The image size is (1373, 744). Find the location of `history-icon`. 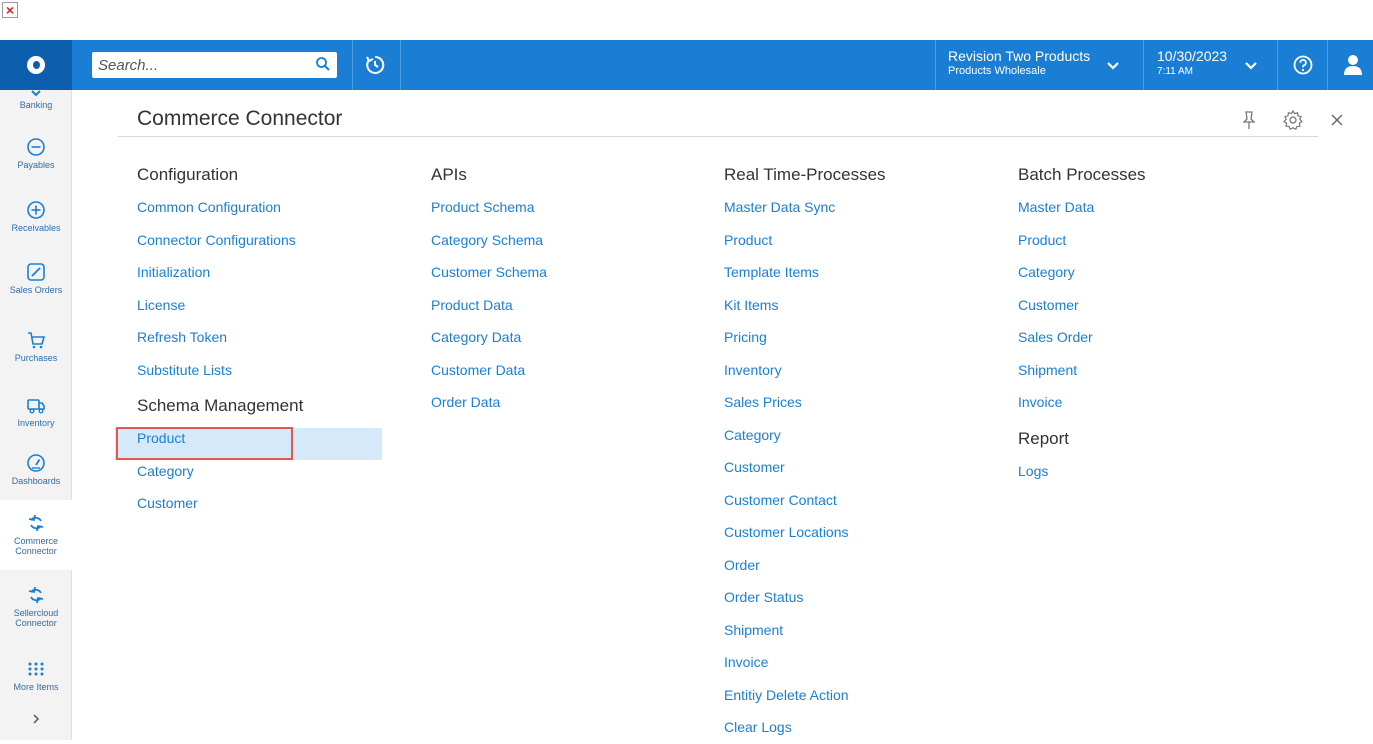

history-icon is located at coordinates (375, 65).